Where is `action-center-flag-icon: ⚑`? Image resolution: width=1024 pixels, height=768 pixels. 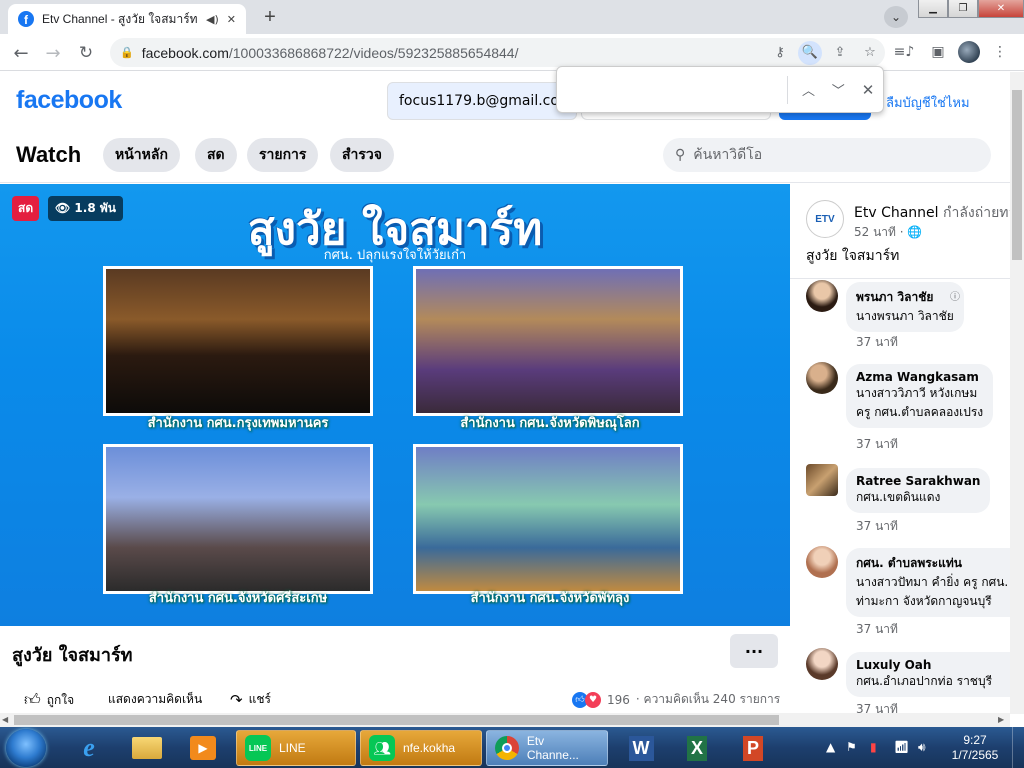
action-center-flag-icon: ⚑ is located at coordinates (851, 747).